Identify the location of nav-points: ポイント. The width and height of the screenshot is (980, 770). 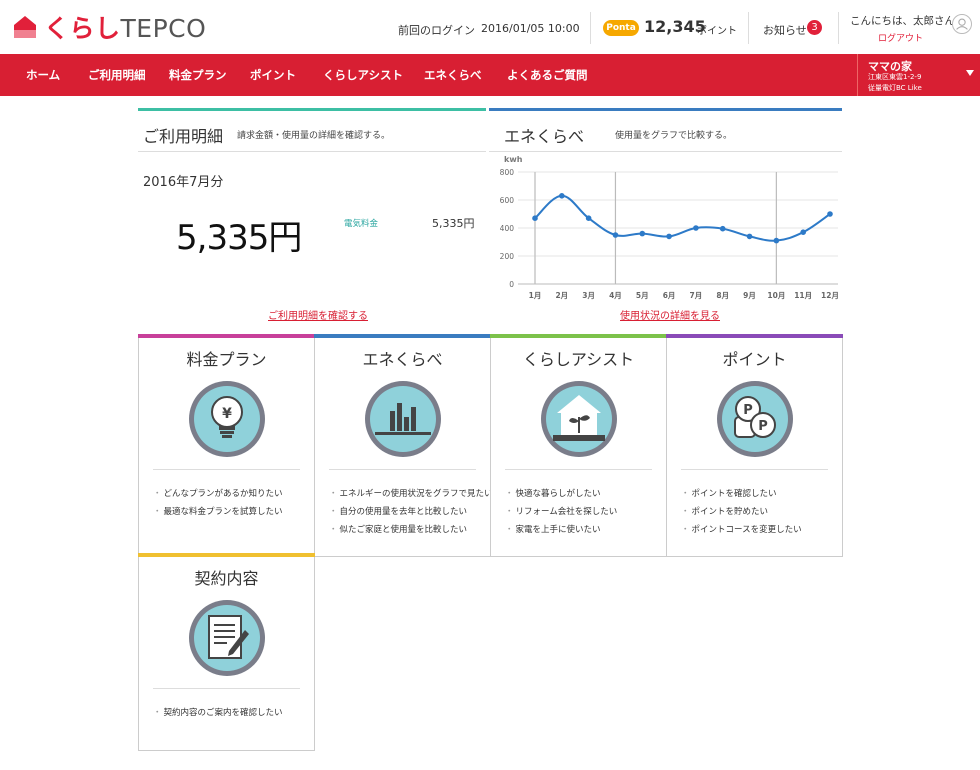
(273, 75).